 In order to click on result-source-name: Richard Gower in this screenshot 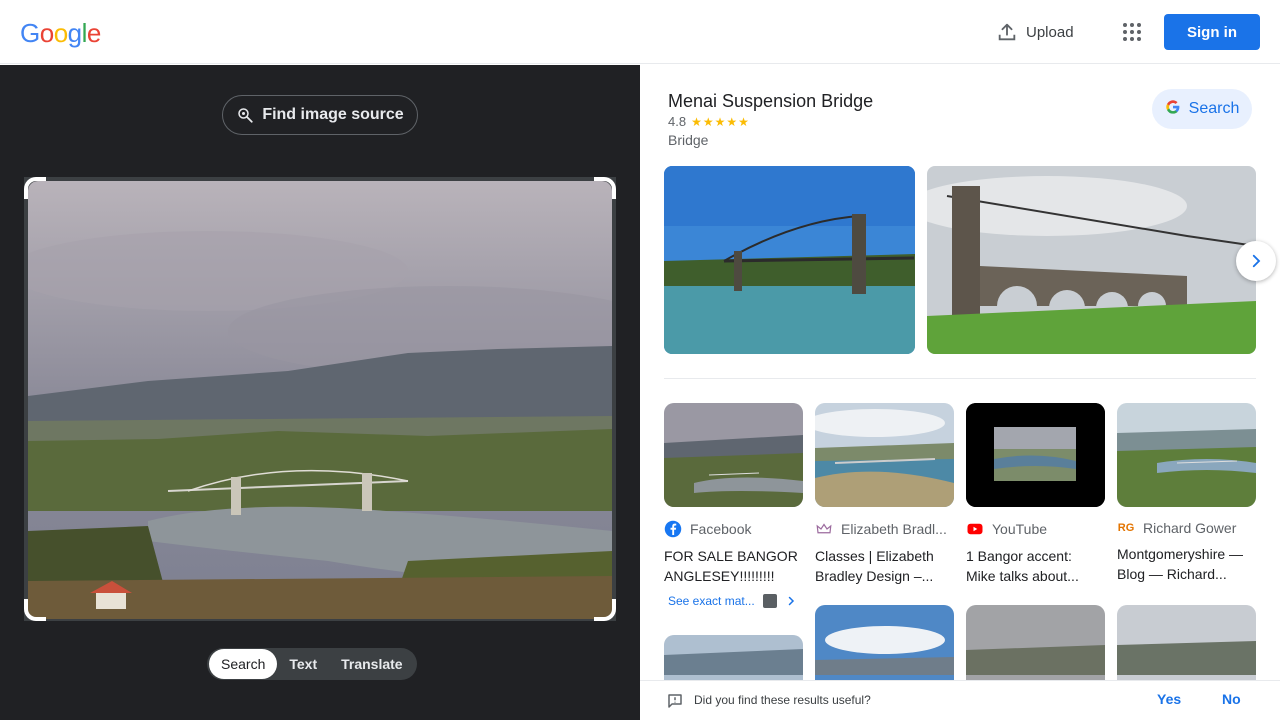, I will do `click(1190, 528)`.